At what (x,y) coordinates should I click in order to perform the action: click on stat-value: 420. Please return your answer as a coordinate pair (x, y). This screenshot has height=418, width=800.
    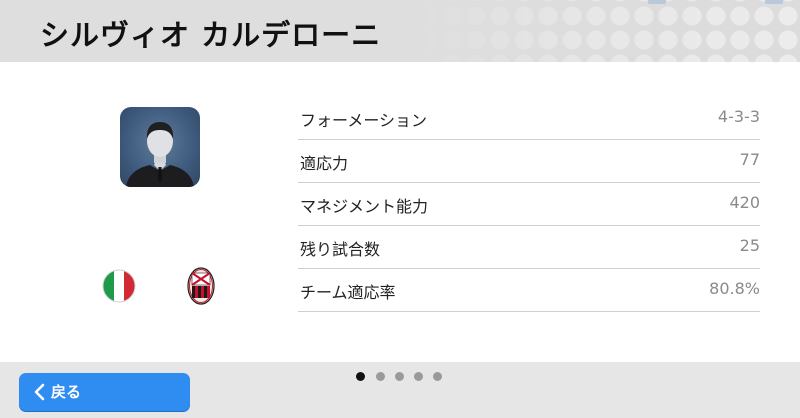
    Looking at the image, I should click on (744, 202).